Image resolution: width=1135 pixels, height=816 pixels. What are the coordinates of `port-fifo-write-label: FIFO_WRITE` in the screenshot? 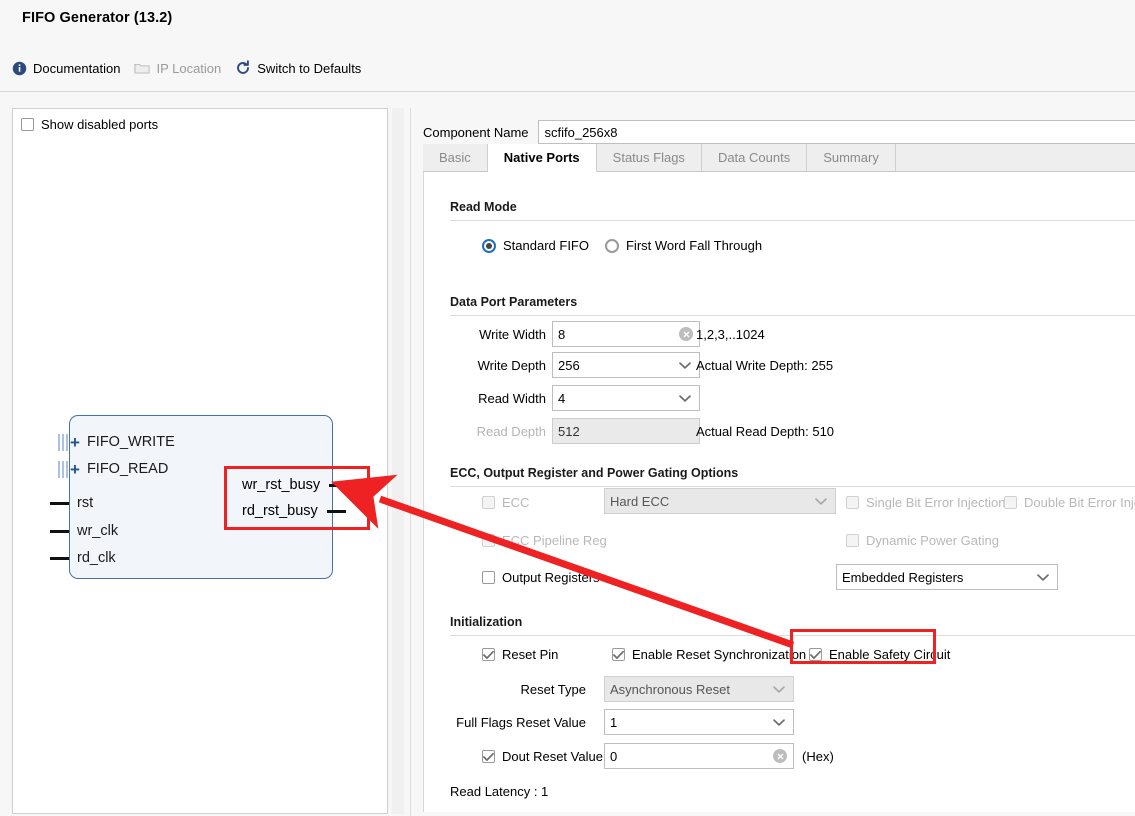 It's located at (130, 442).